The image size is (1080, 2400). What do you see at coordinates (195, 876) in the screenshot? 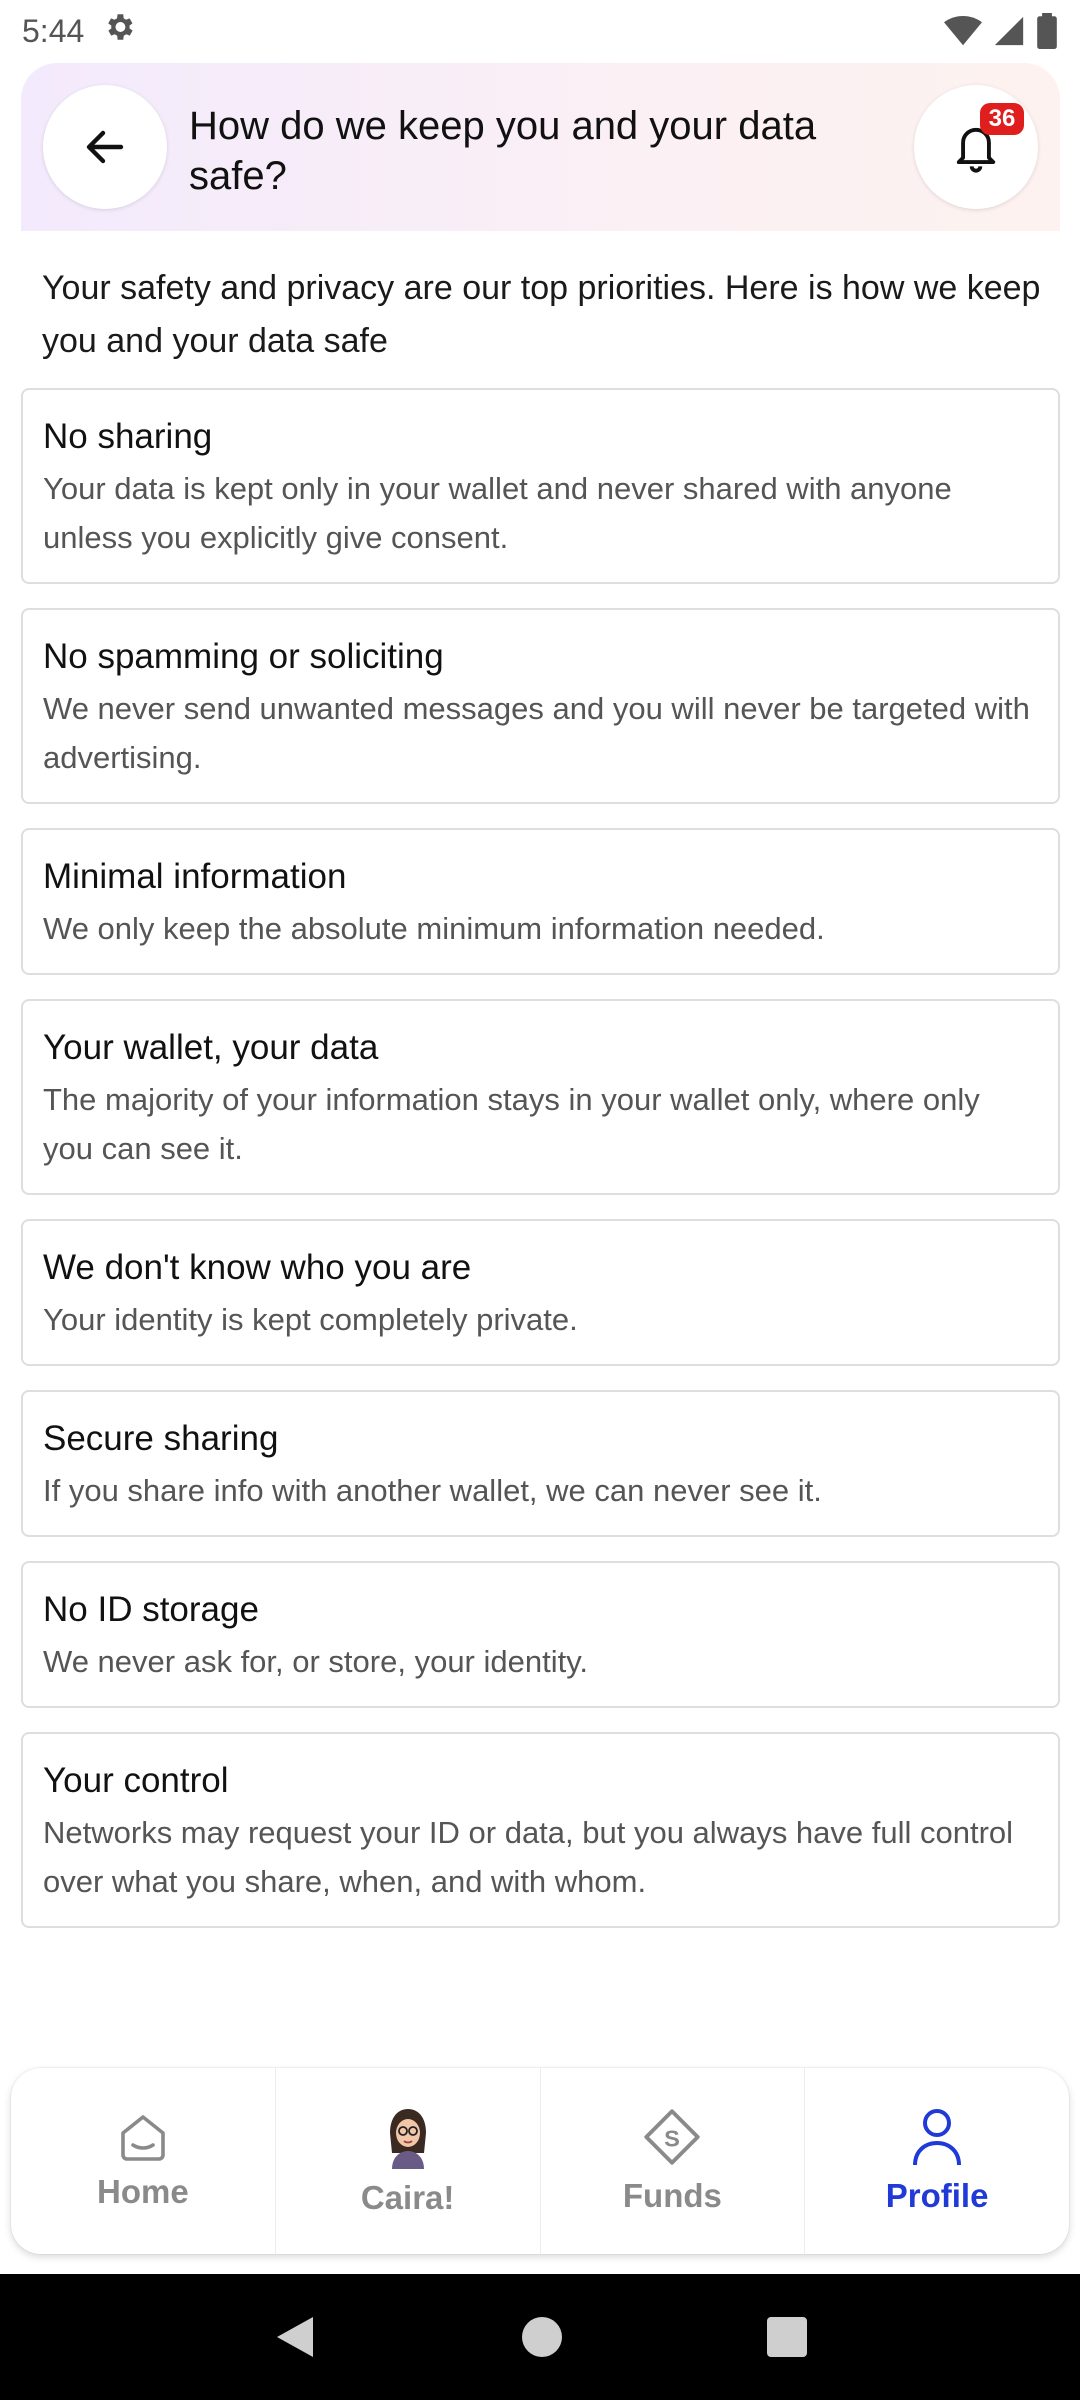
I see `card-title: Minimal information` at bounding box center [195, 876].